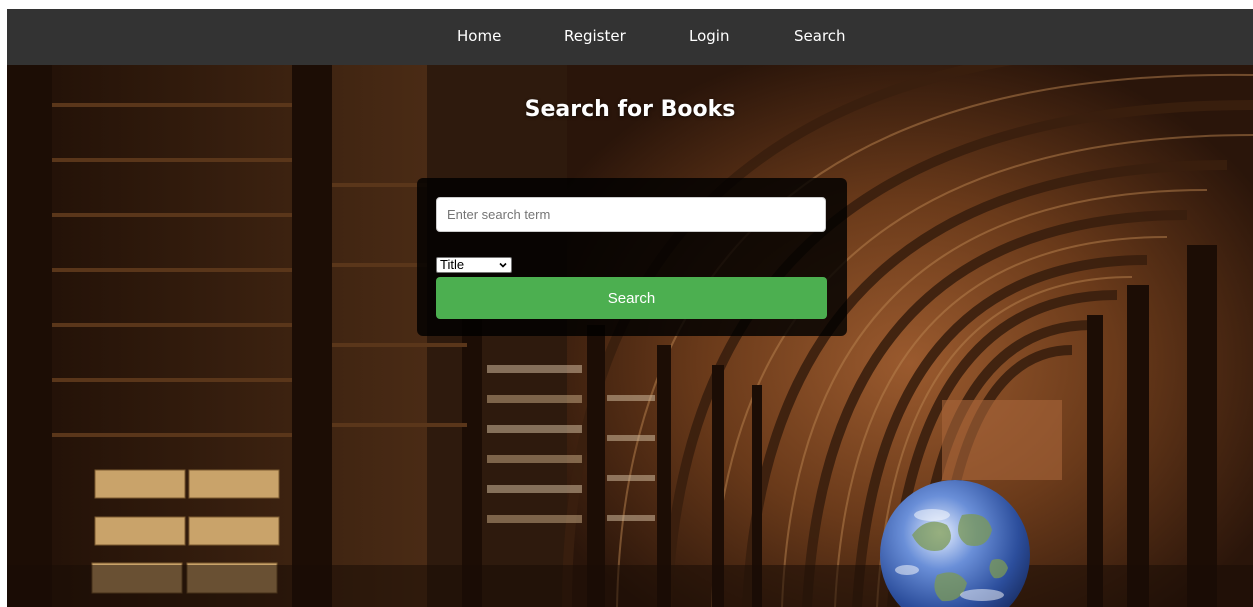 The width and height of the screenshot is (1253, 607). I want to click on search-input, so click(631, 214).